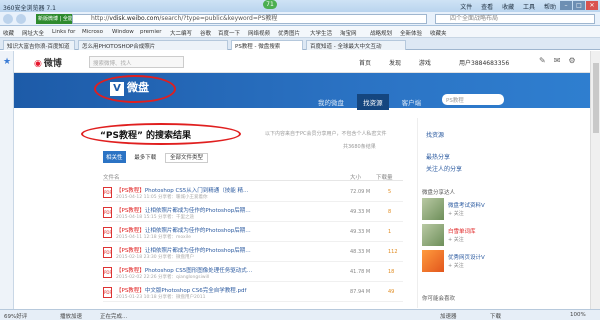 This screenshot has height=320, width=600. What do you see at coordinates (145, 157) in the screenshot?
I see `filter-most-downloads: 最多下载` at bounding box center [145, 157].